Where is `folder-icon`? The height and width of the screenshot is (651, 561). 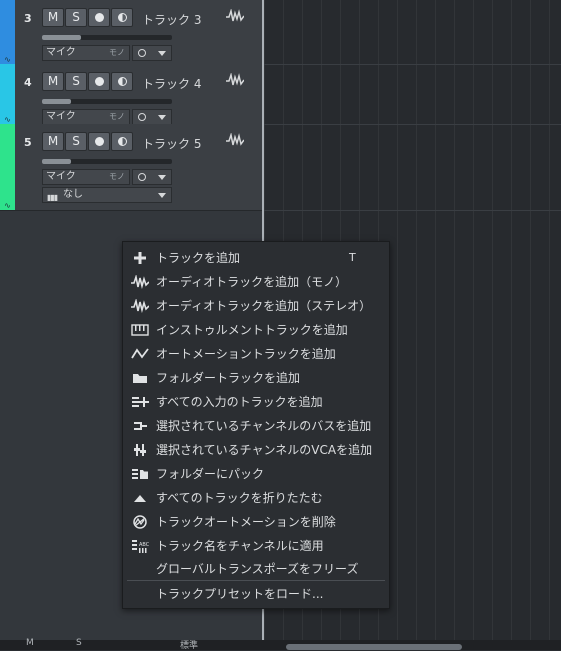
folder-icon is located at coordinates (140, 378).